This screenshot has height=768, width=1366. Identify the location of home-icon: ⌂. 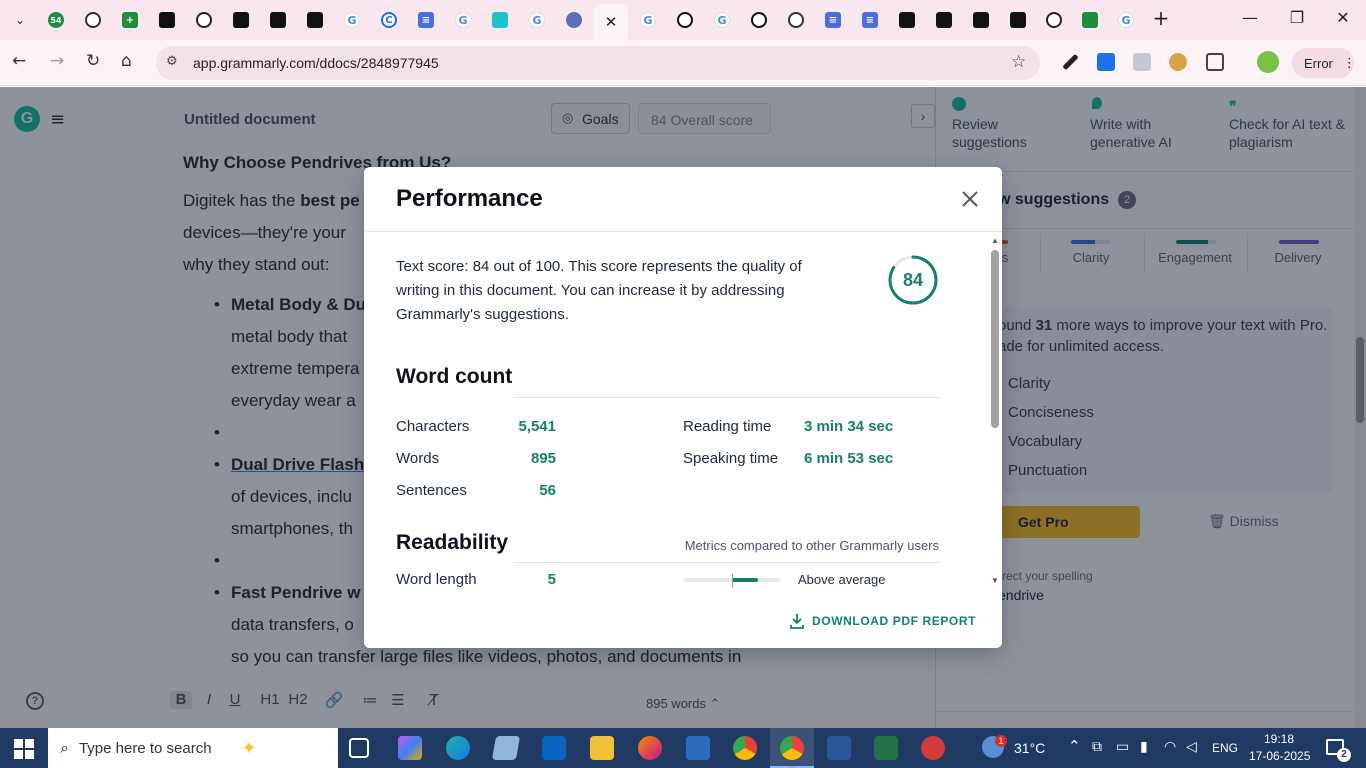
(126, 61).